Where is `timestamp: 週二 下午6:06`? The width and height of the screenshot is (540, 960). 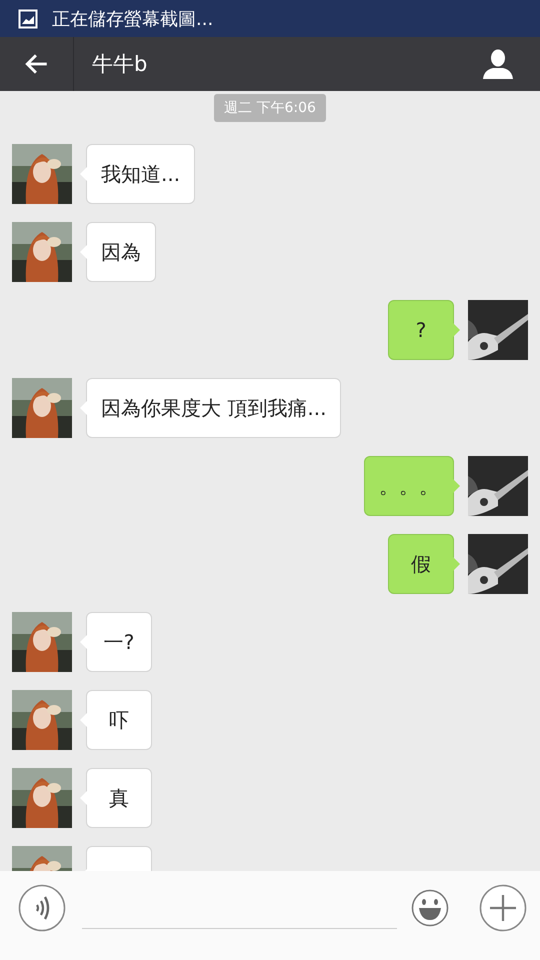
timestamp: 週二 下午6:06 is located at coordinates (270, 108).